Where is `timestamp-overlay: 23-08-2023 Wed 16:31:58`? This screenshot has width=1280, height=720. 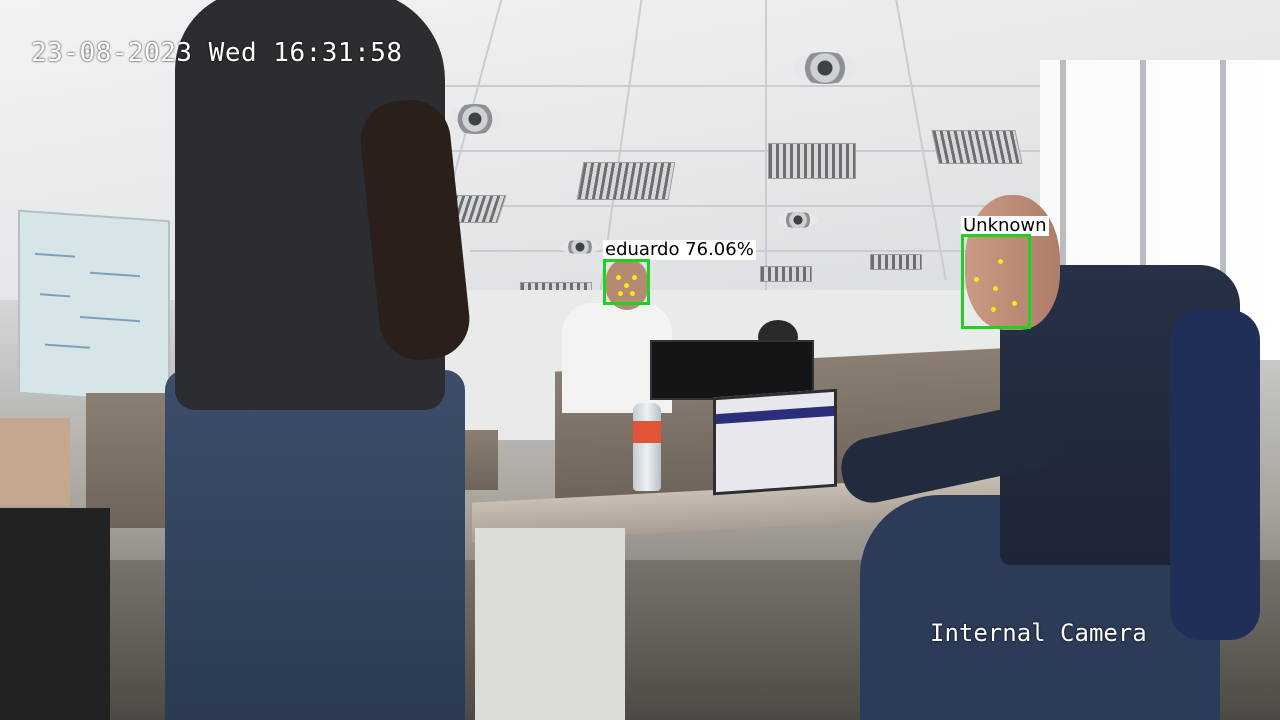
timestamp-overlay: 23-08-2023 Wed 16:31:58 is located at coordinates (217, 53).